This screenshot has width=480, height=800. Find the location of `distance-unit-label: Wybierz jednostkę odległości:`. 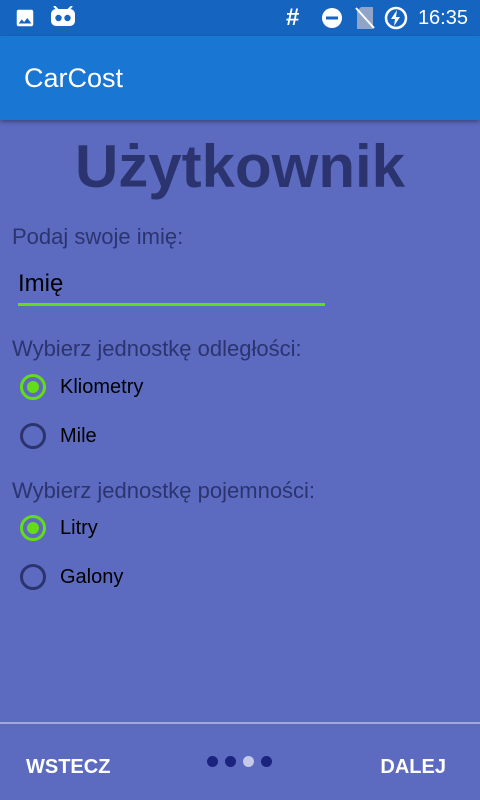

distance-unit-label: Wybierz jednostkę odległości: is located at coordinates (157, 348).